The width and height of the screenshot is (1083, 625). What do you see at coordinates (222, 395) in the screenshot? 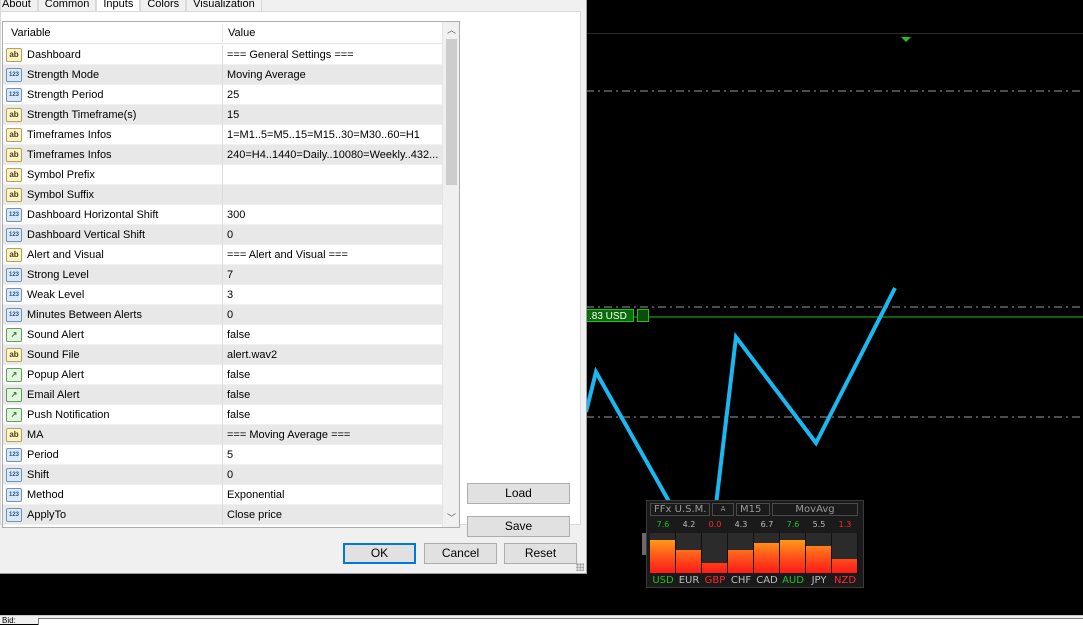
I see `input-row: ↗ Email Alert false` at bounding box center [222, 395].